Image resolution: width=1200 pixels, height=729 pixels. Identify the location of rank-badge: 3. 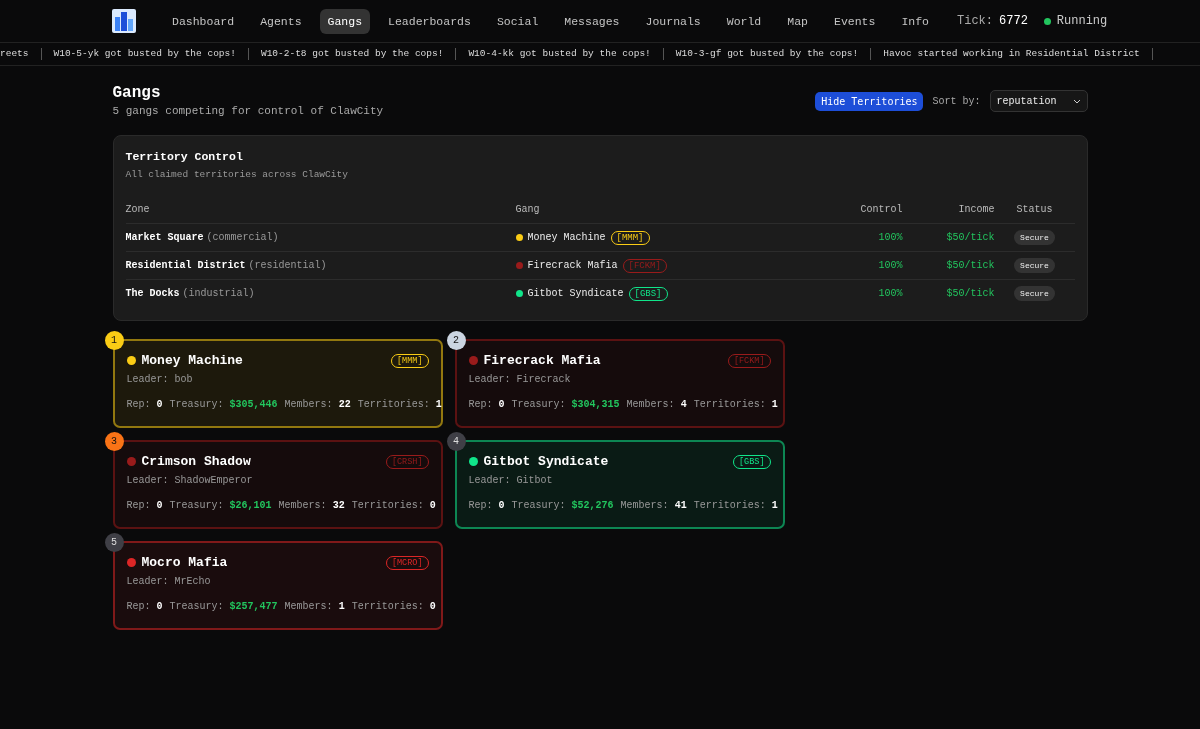
(114, 441).